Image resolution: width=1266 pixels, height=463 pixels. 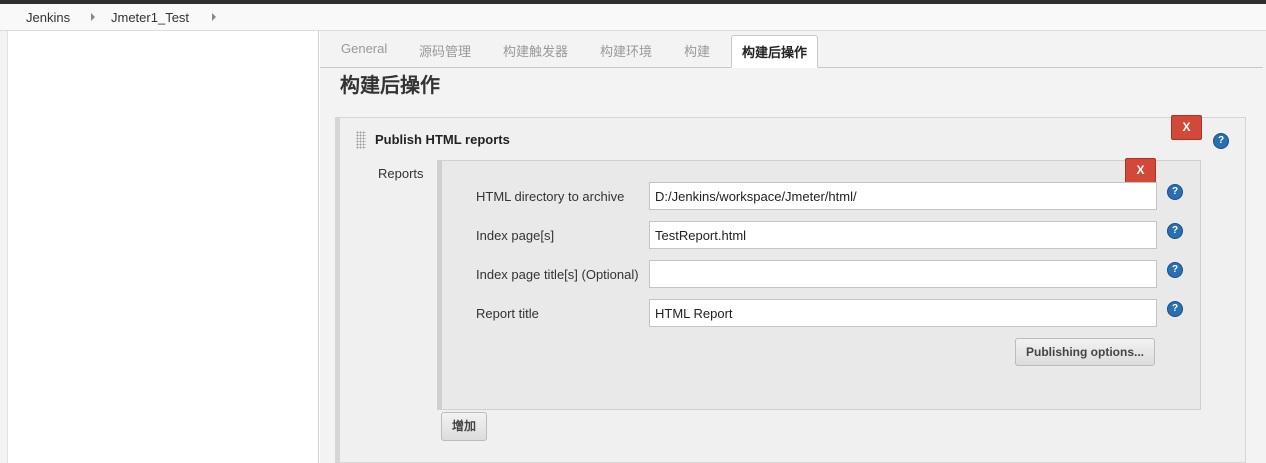 I want to click on config-tabs: General 源码管理 构建触发器 构建环境 构建 构建后操作, so click(x=791, y=49).